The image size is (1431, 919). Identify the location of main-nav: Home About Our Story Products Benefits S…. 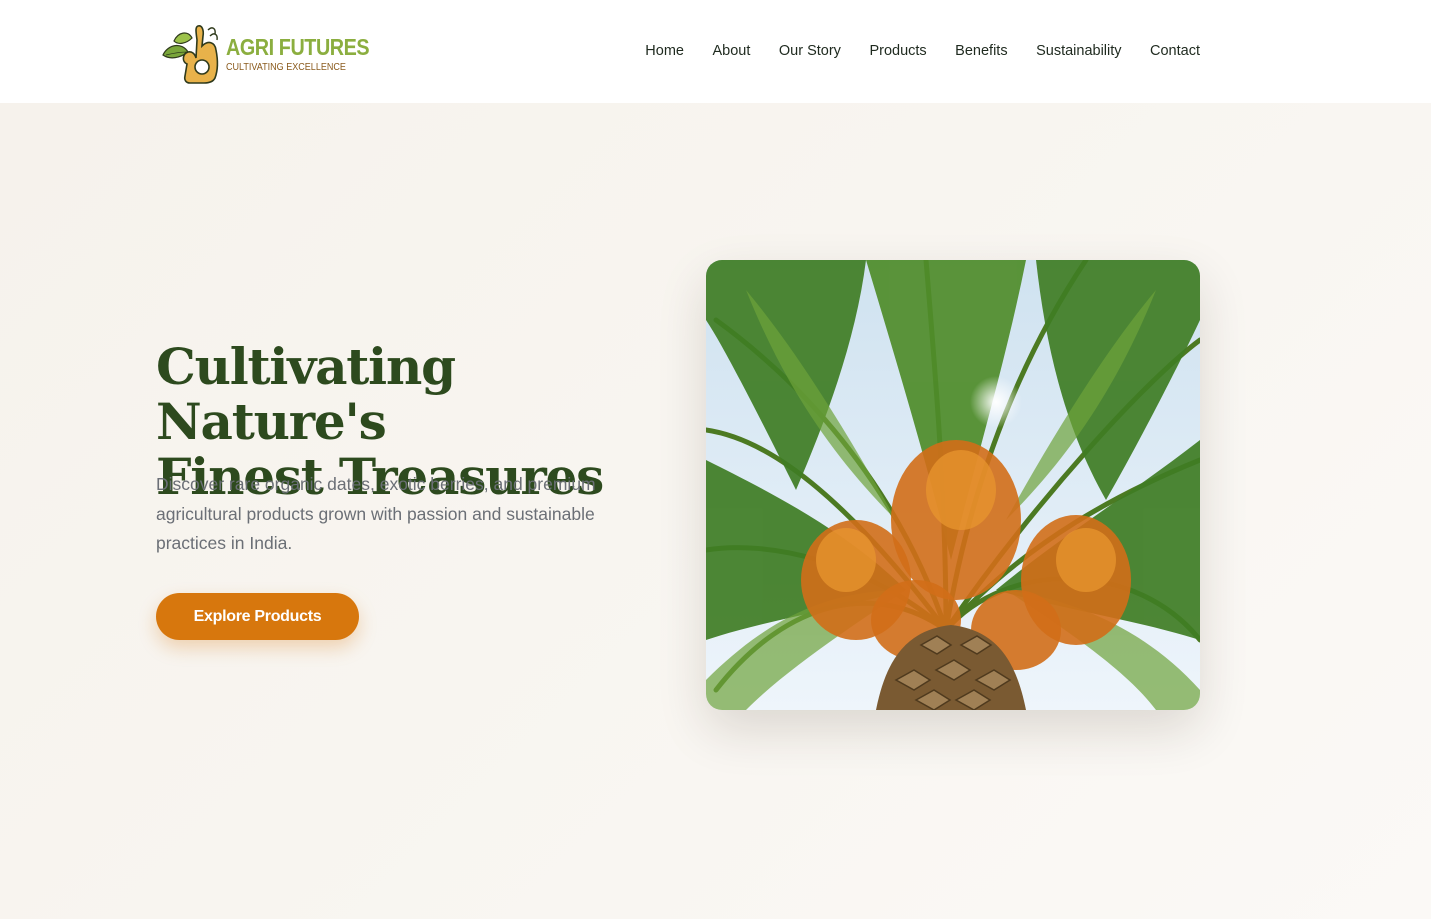
(922, 51).